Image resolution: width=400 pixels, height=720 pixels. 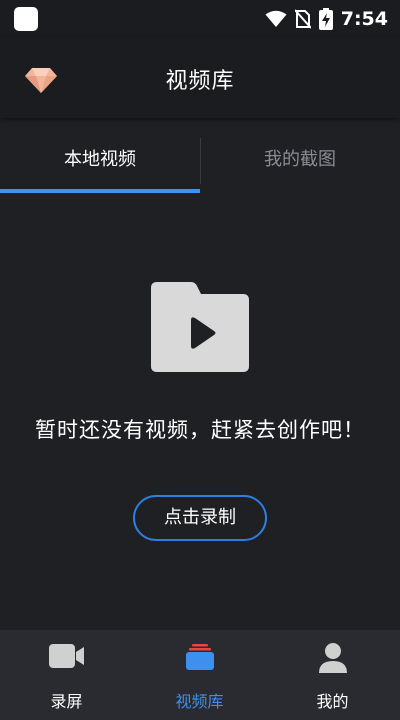 I want to click on nav-item-library: 视频库, so click(x=199, y=675).